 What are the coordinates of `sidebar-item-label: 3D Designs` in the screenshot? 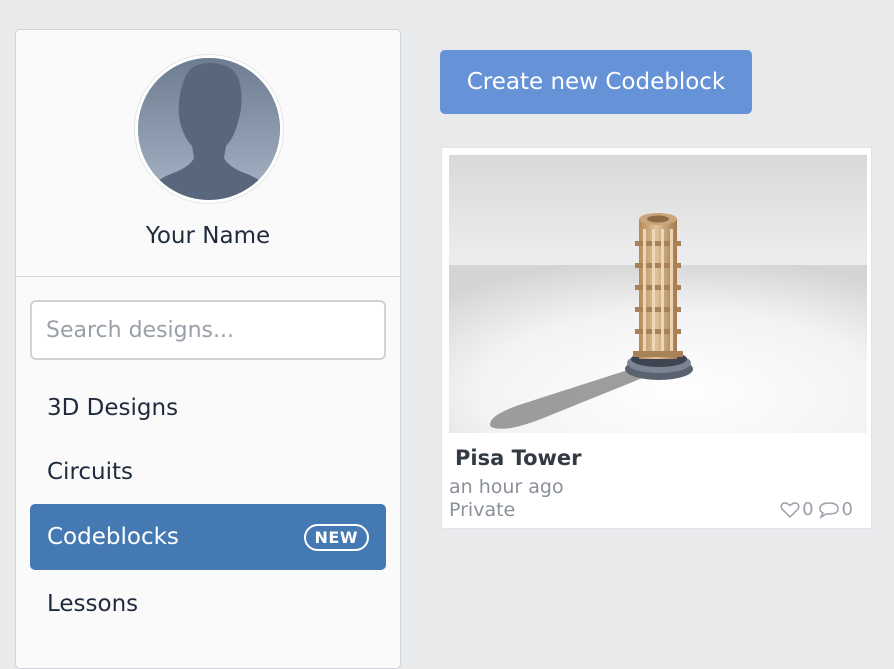 It's located at (113, 408).